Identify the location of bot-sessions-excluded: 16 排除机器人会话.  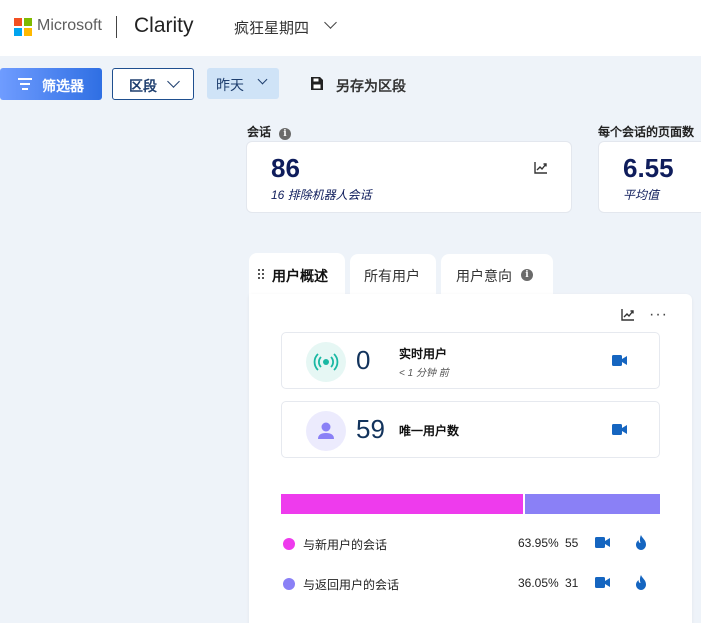
(321, 195).